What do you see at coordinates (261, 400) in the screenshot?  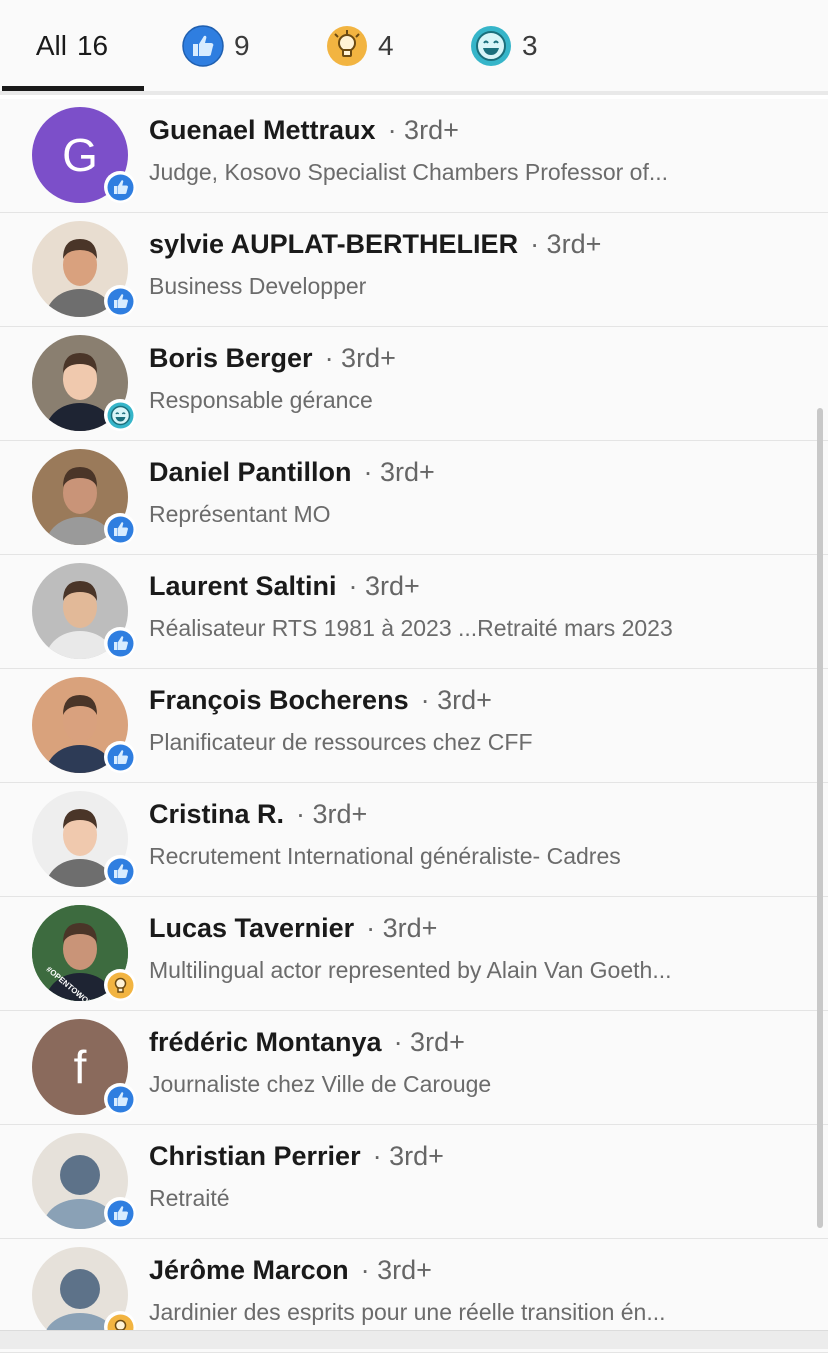 I see `reactor-headline: Responsable gérance` at bounding box center [261, 400].